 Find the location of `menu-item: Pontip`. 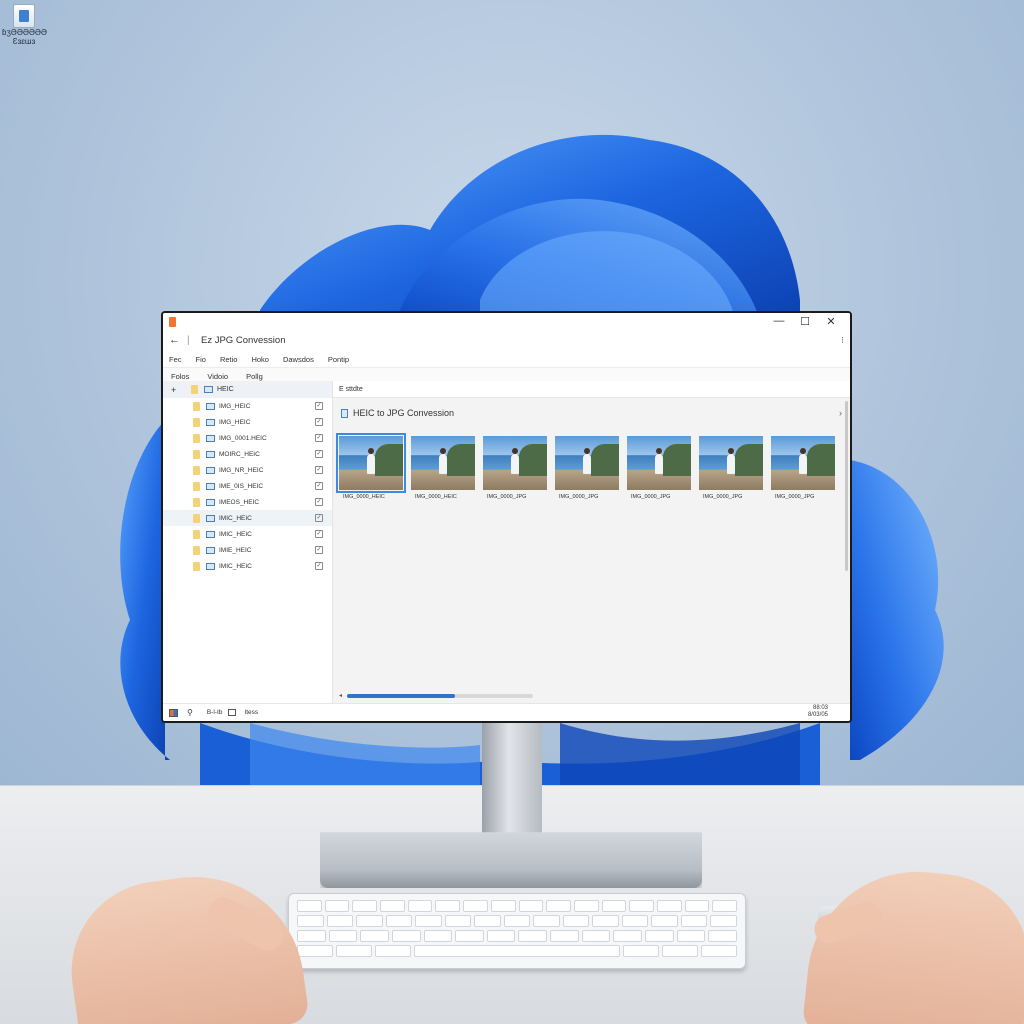

menu-item: Pontip is located at coordinates (338, 359).